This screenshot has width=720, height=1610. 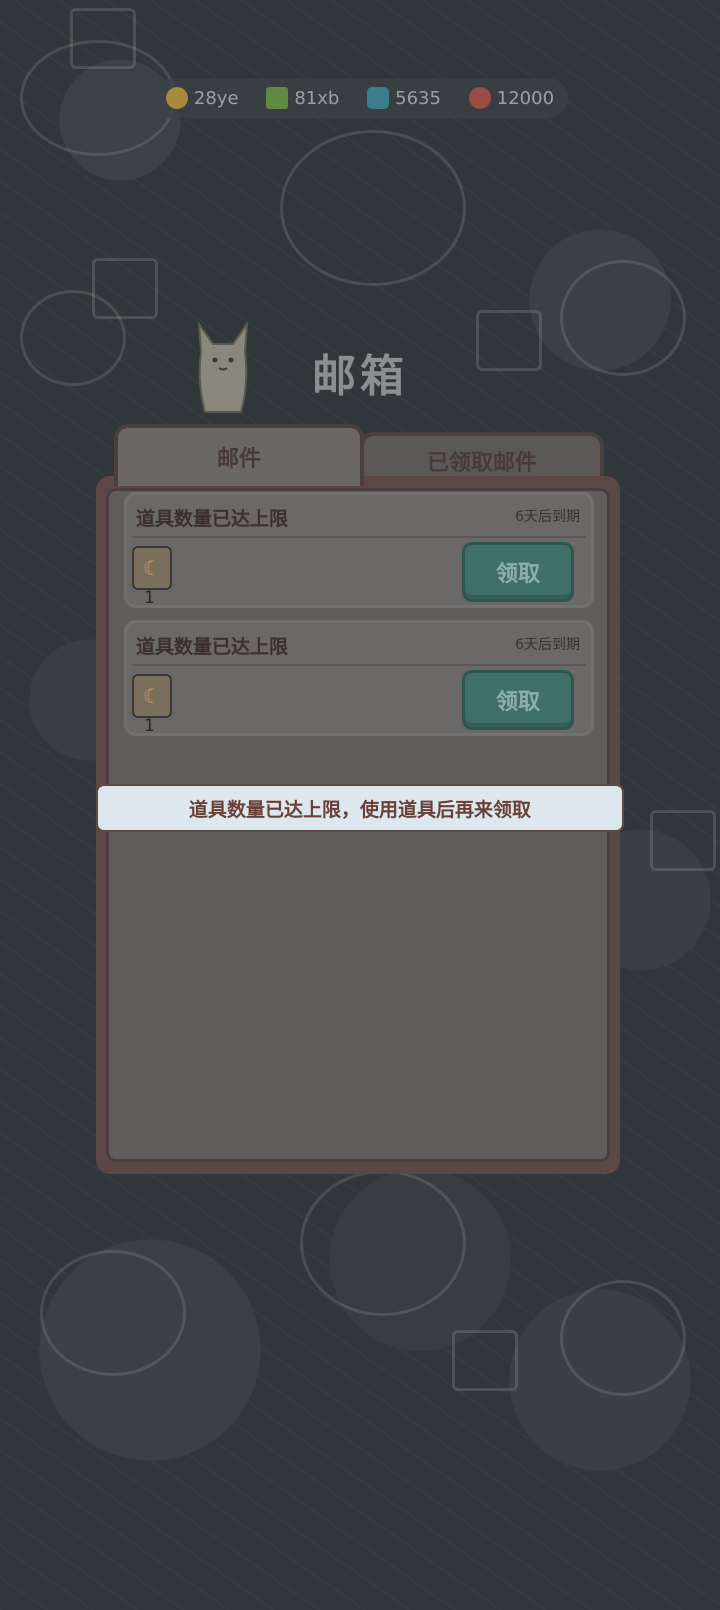 I want to click on resource-energy-value: 81xb, so click(x=317, y=98).